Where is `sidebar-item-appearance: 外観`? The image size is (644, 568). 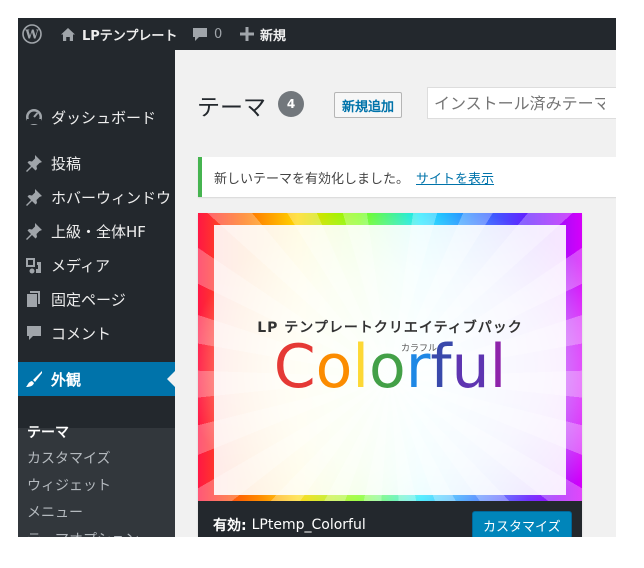
sidebar-item-appearance: 外観 is located at coordinates (96, 379).